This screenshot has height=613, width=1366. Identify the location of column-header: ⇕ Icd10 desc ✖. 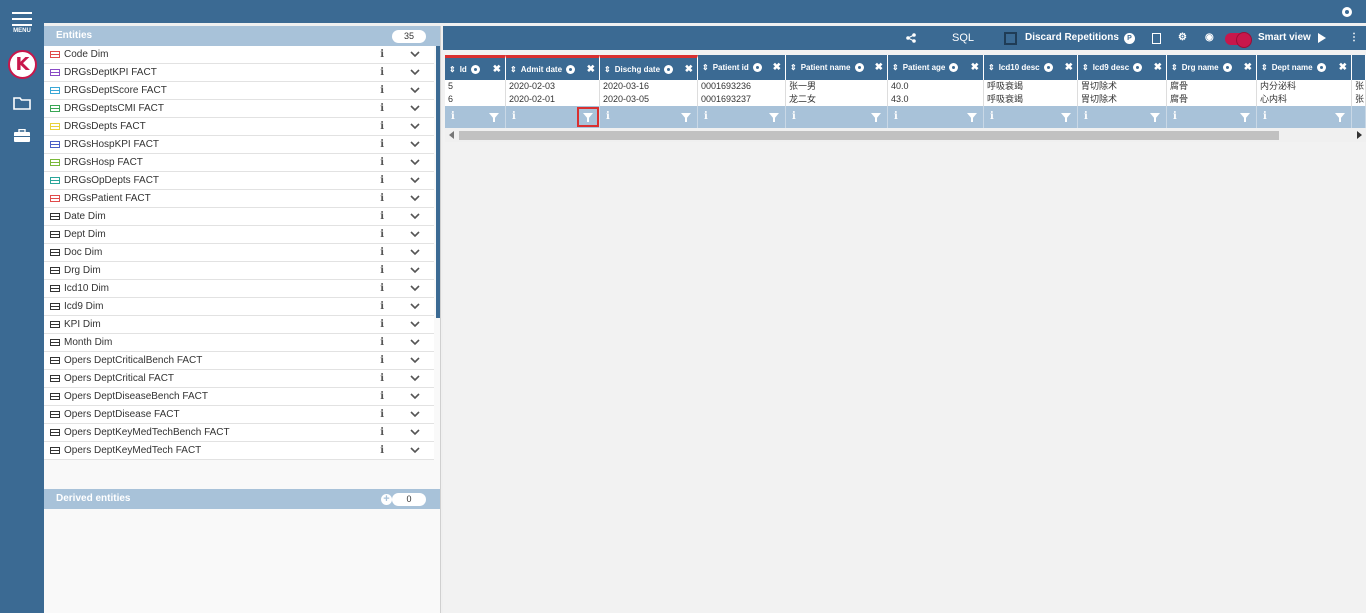
(1031, 67).